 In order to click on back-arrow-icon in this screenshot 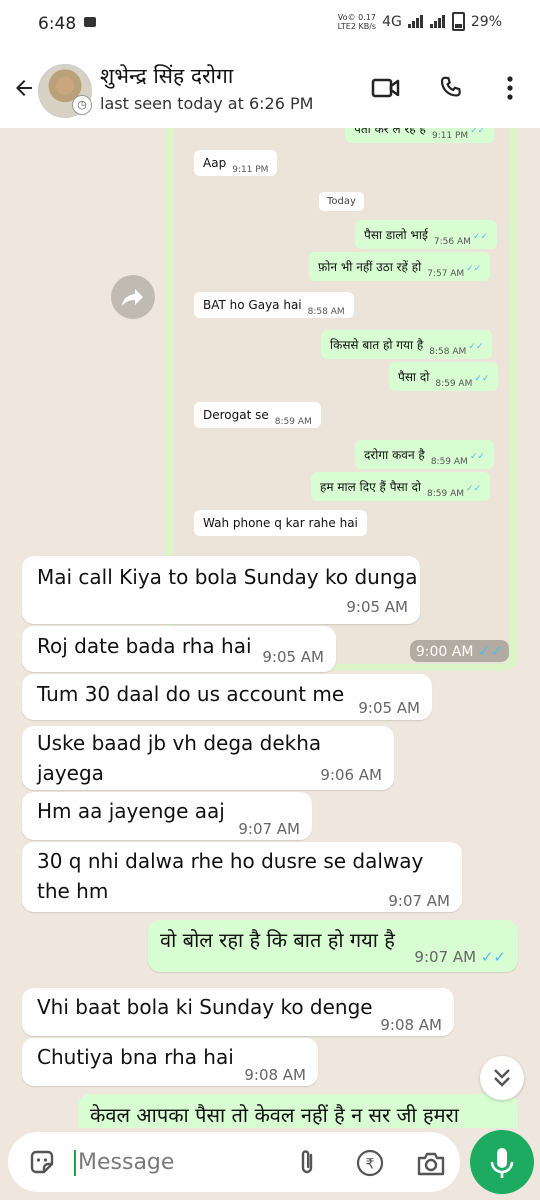, I will do `click(24, 88)`.